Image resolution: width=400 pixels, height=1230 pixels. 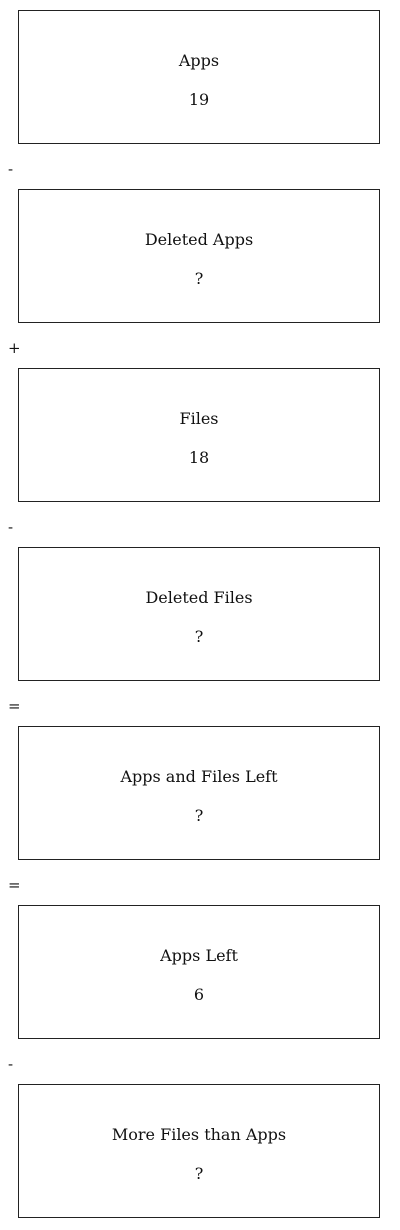 What do you see at coordinates (199, 60) in the screenshot?
I see `box-label: Apps` at bounding box center [199, 60].